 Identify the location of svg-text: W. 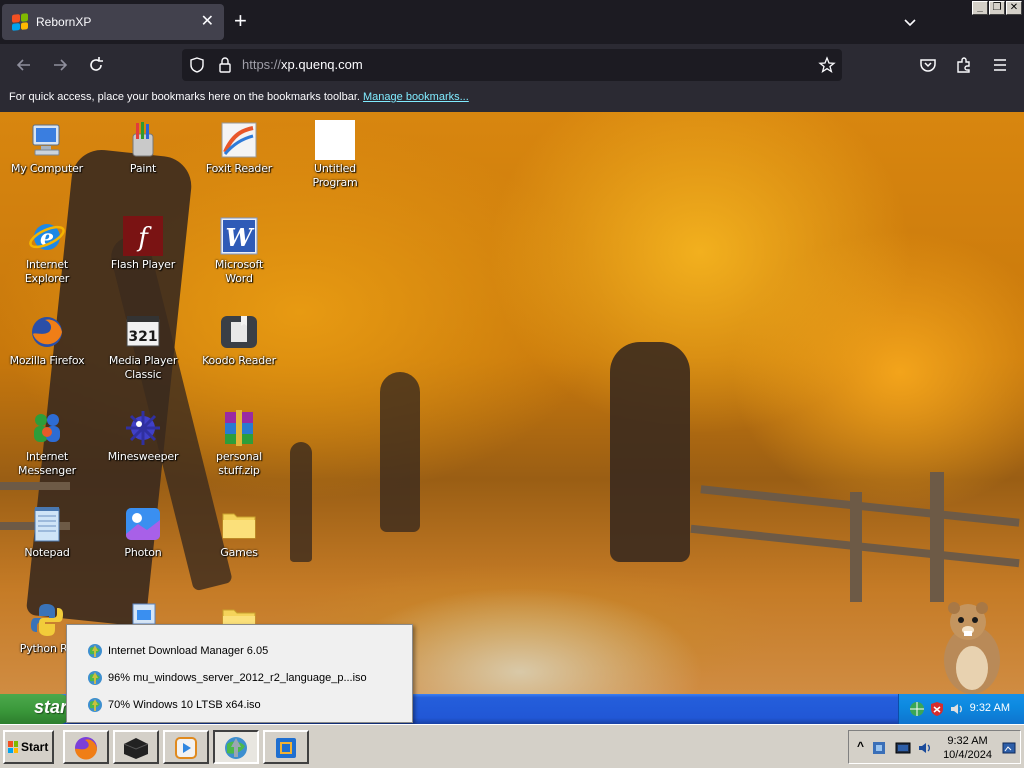
(240, 237).